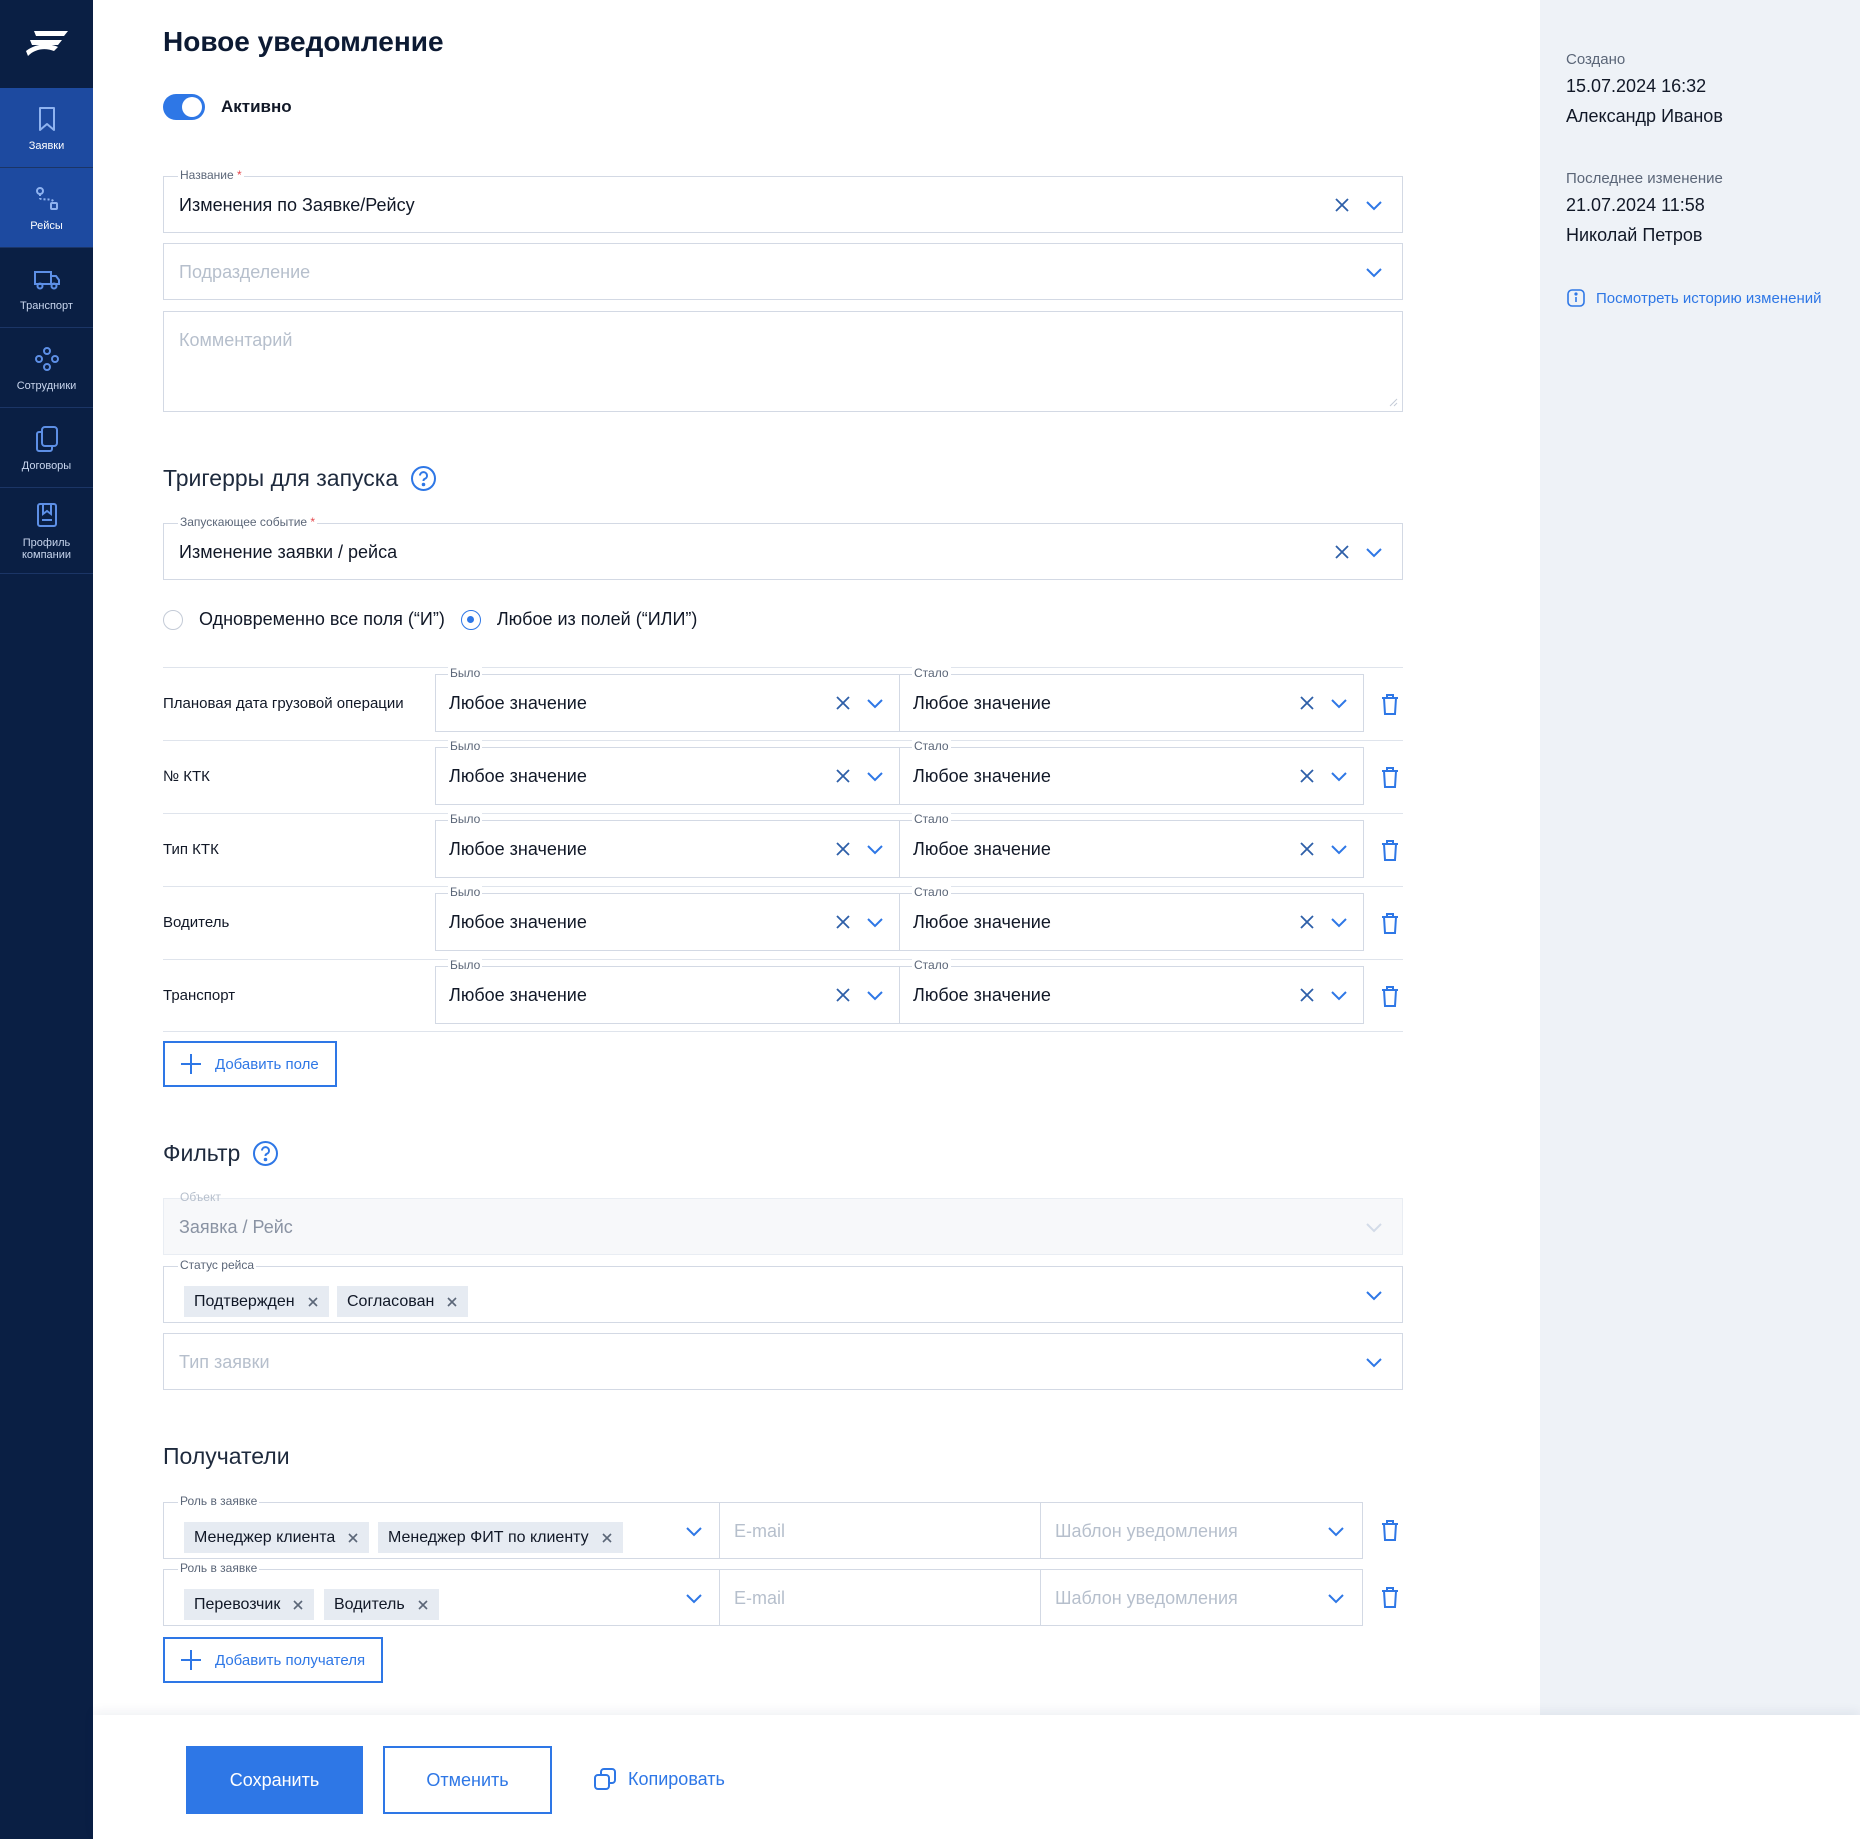  I want to click on division-select: Подразделение, so click(783, 271).